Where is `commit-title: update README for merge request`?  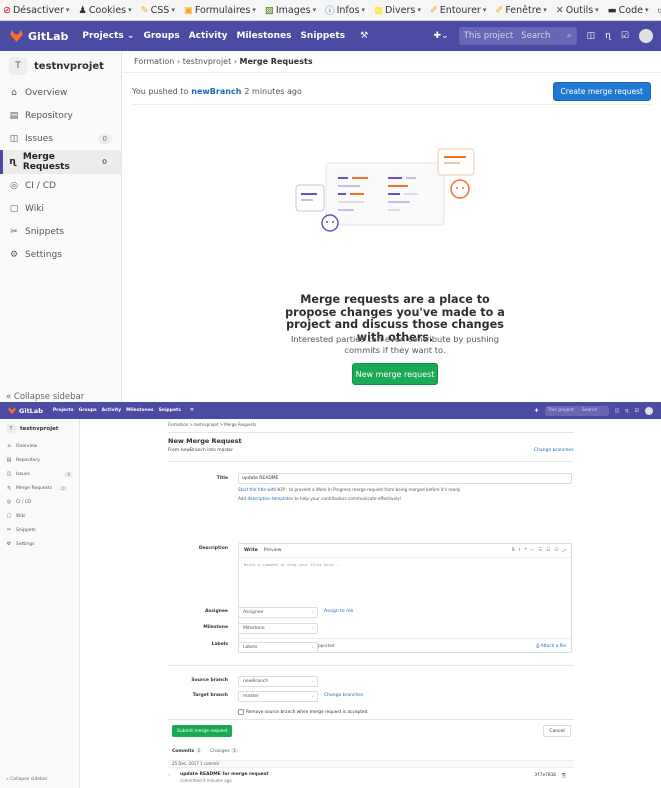
commit-title: update README for merge request is located at coordinates (224, 774).